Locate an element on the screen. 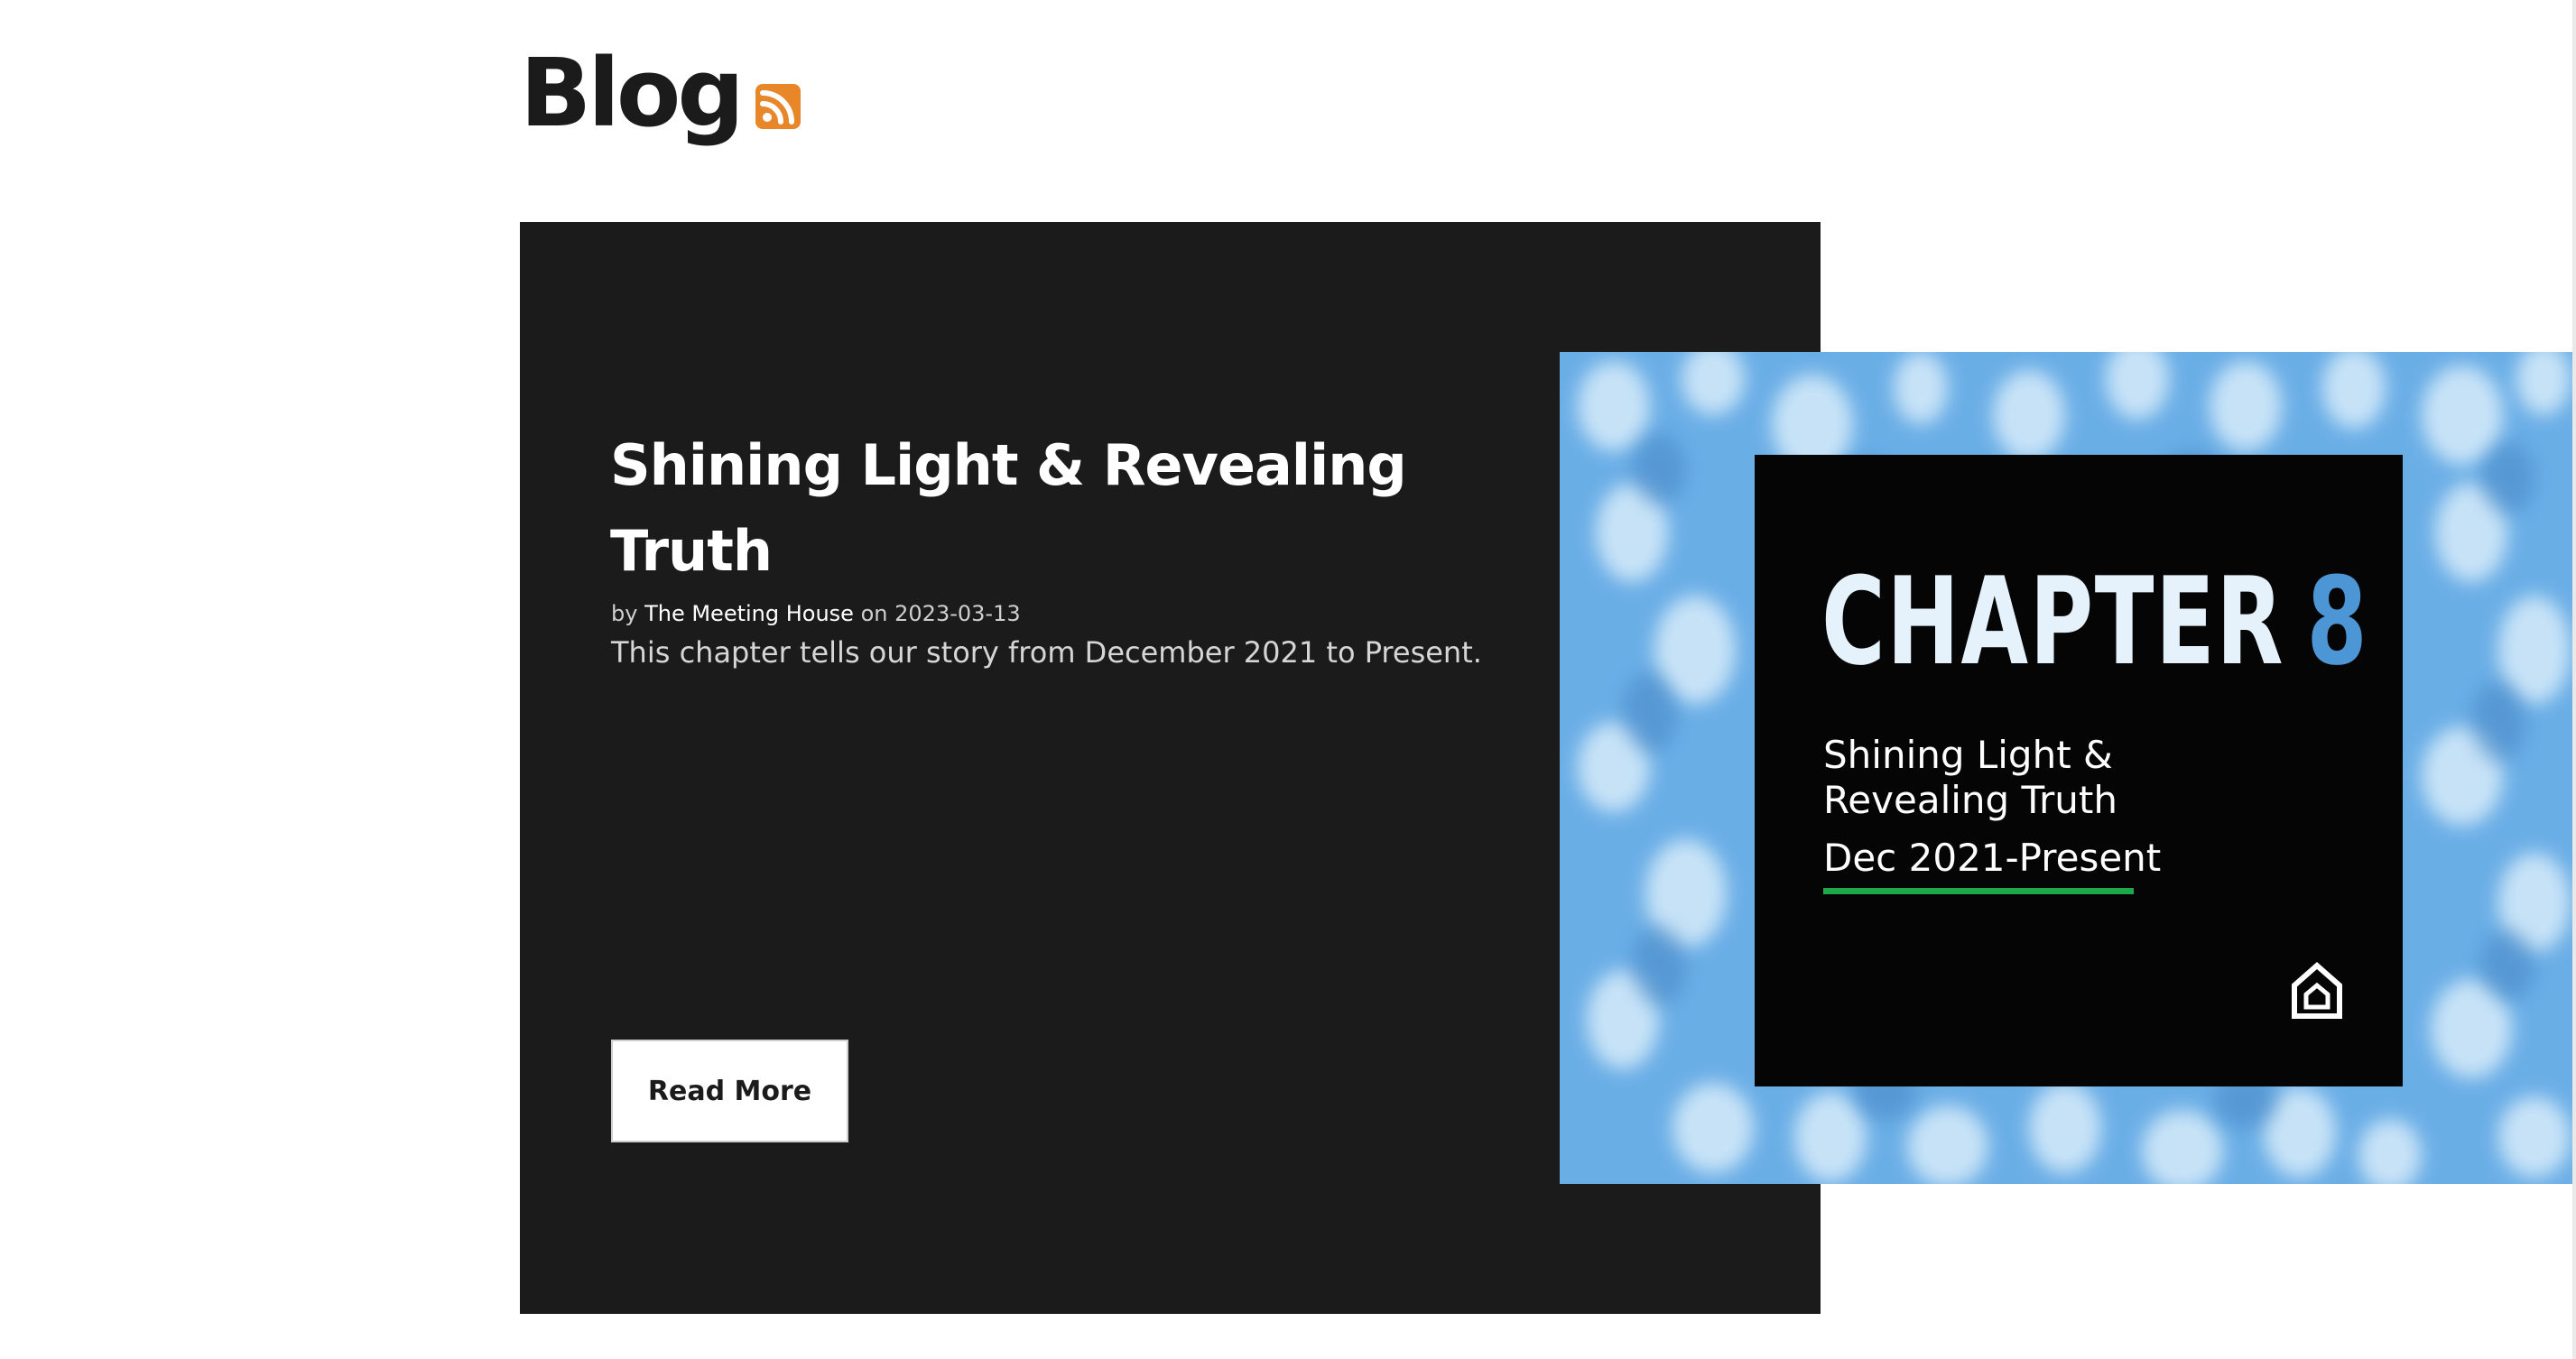 Image resolution: width=2576 pixels, height=1359 pixels. chapter-number: 8 is located at coordinates (2337, 621).